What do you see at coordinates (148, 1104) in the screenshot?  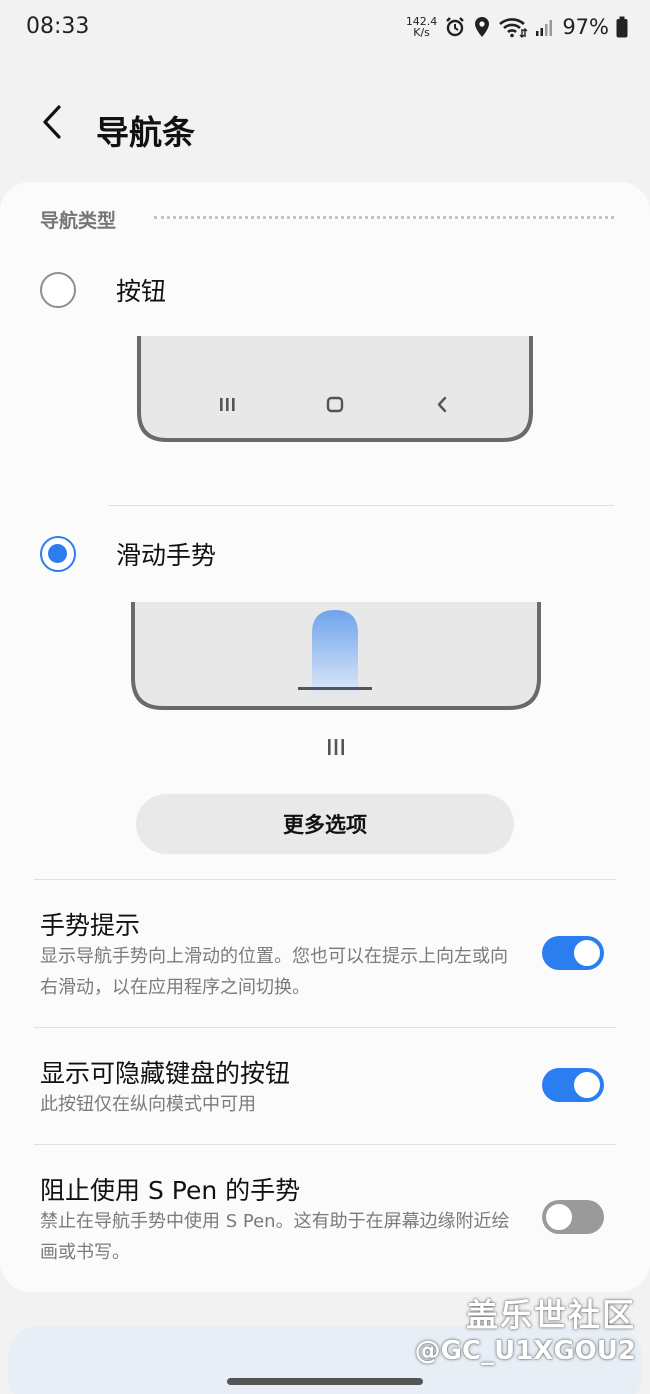 I see `setting-hide-keyboard-button-desc: 此按钮仅在纵向模式中可用` at bounding box center [148, 1104].